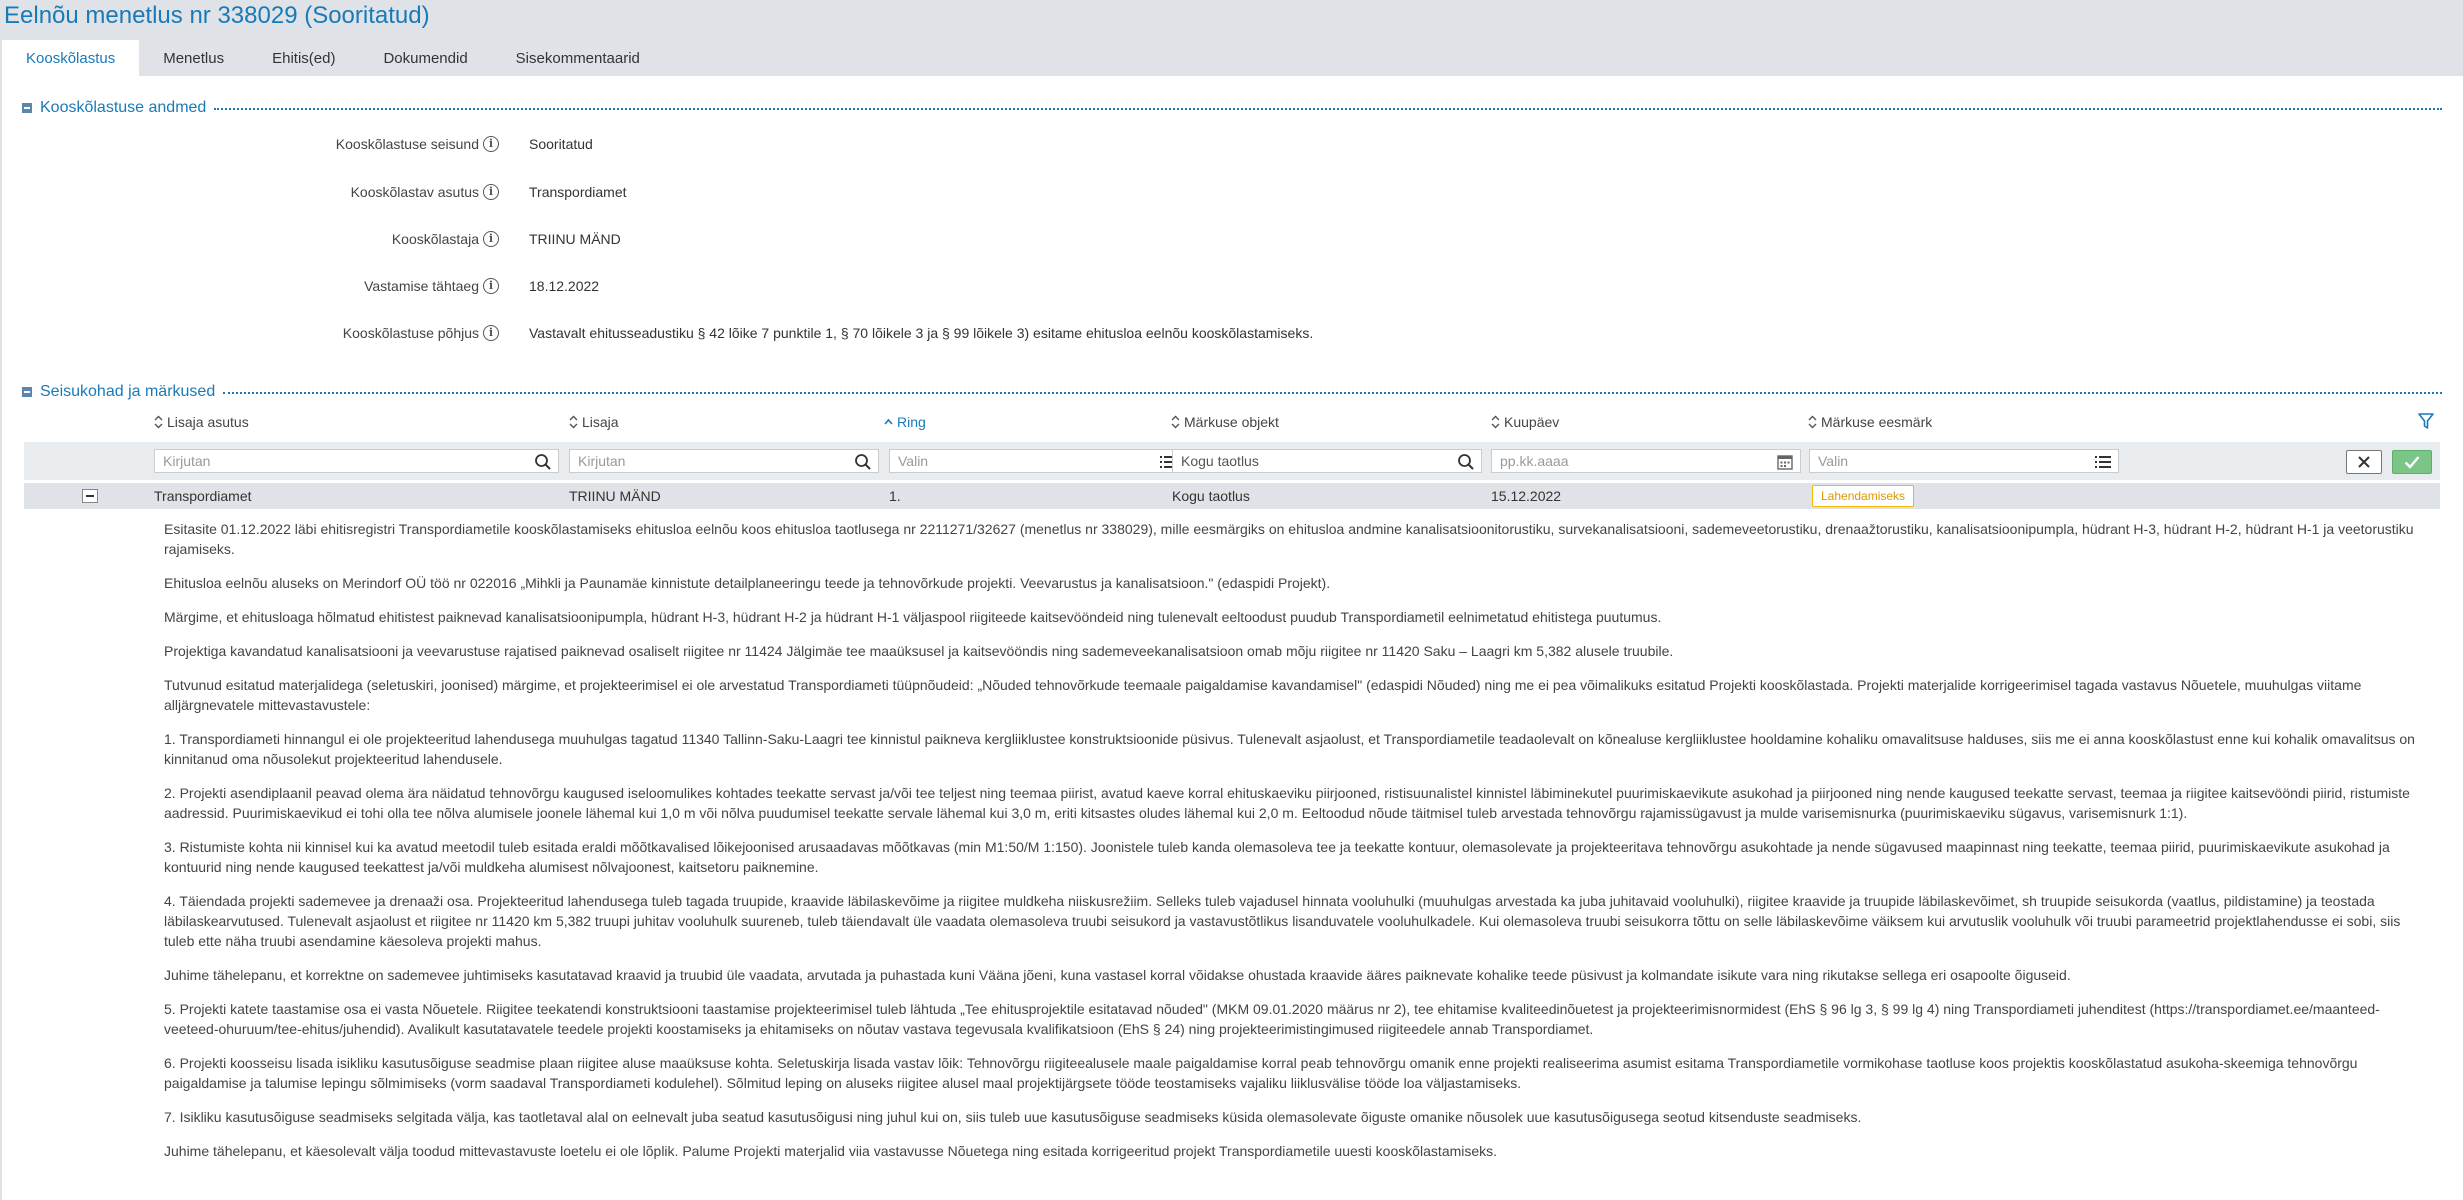 The width and height of the screenshot is (2463, 1200). What do you see at coordinates (1526, 496) in the screenshot?
I see `cell-kuupaev: 15.12.2022` at bounding box center [1526, 496].